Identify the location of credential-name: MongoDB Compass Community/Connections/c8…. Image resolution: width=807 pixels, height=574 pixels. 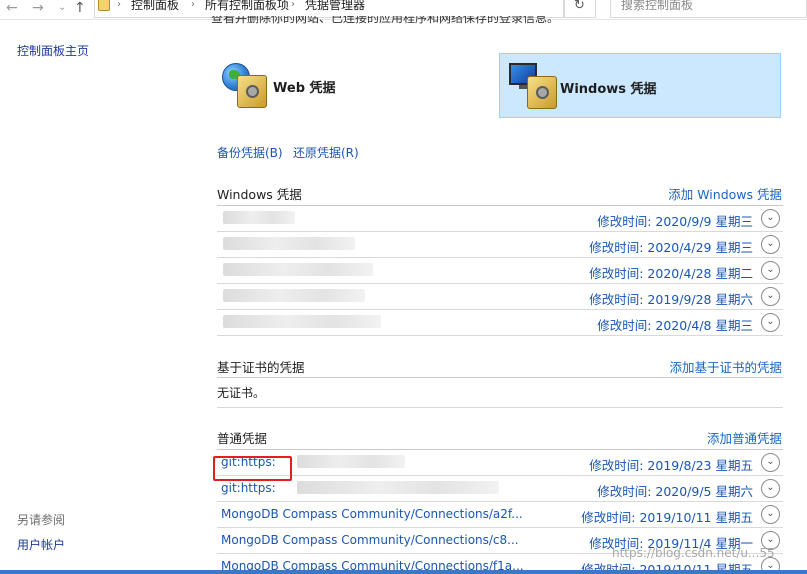
(370, 540).